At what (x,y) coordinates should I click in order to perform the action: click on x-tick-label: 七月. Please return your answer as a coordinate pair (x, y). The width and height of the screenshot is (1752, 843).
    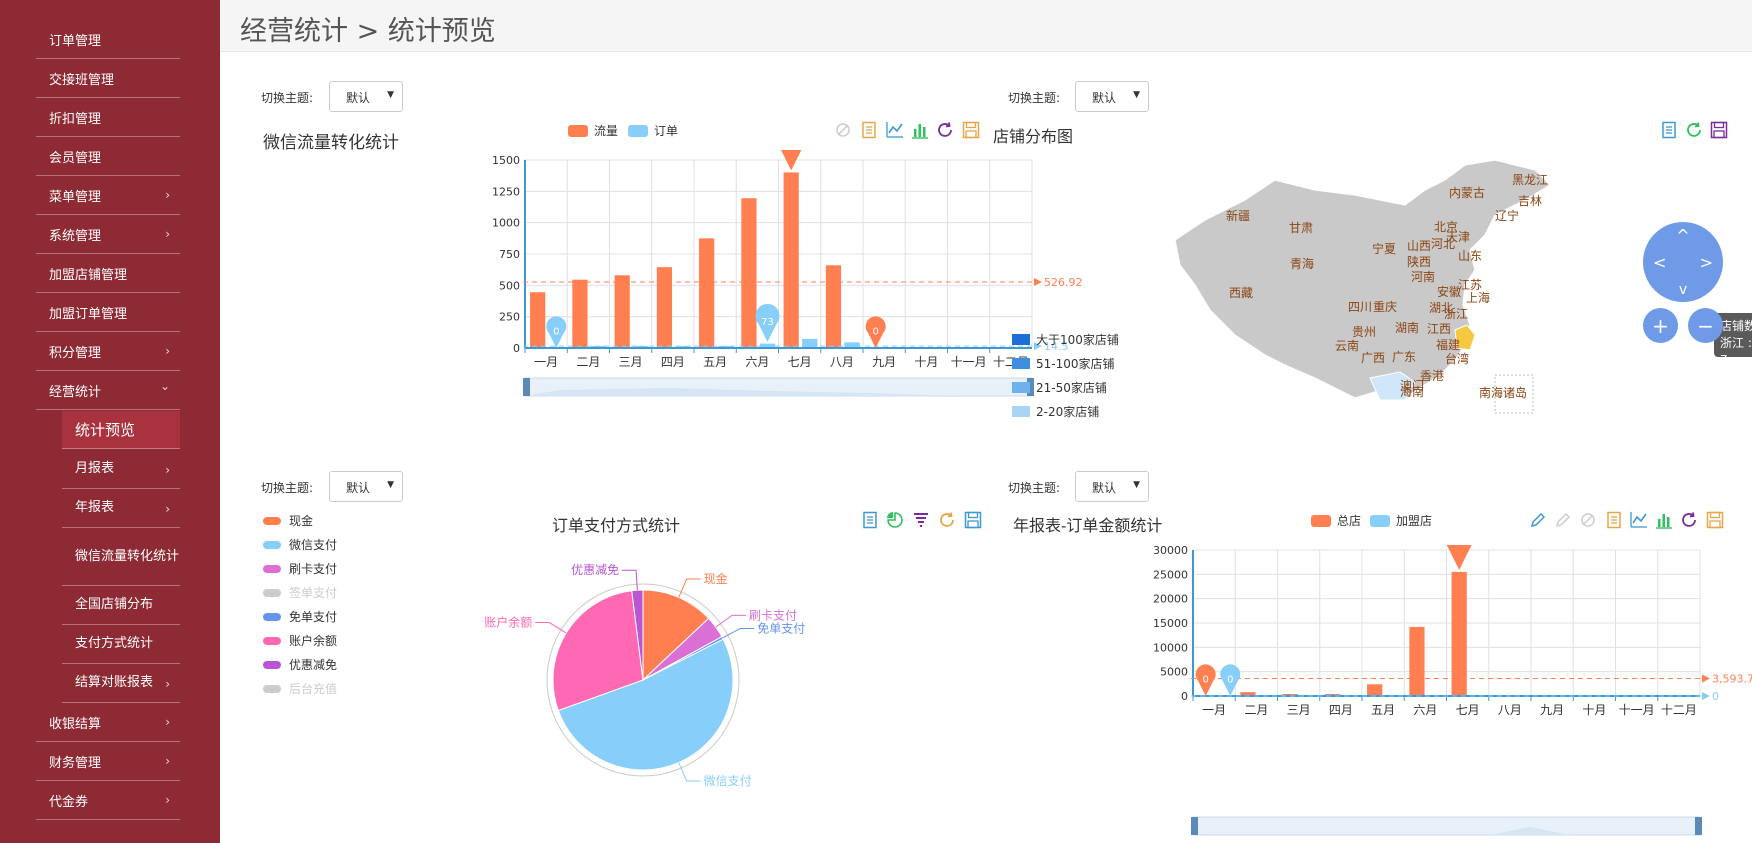
    Looking at the image, I should click on (1468, 710).